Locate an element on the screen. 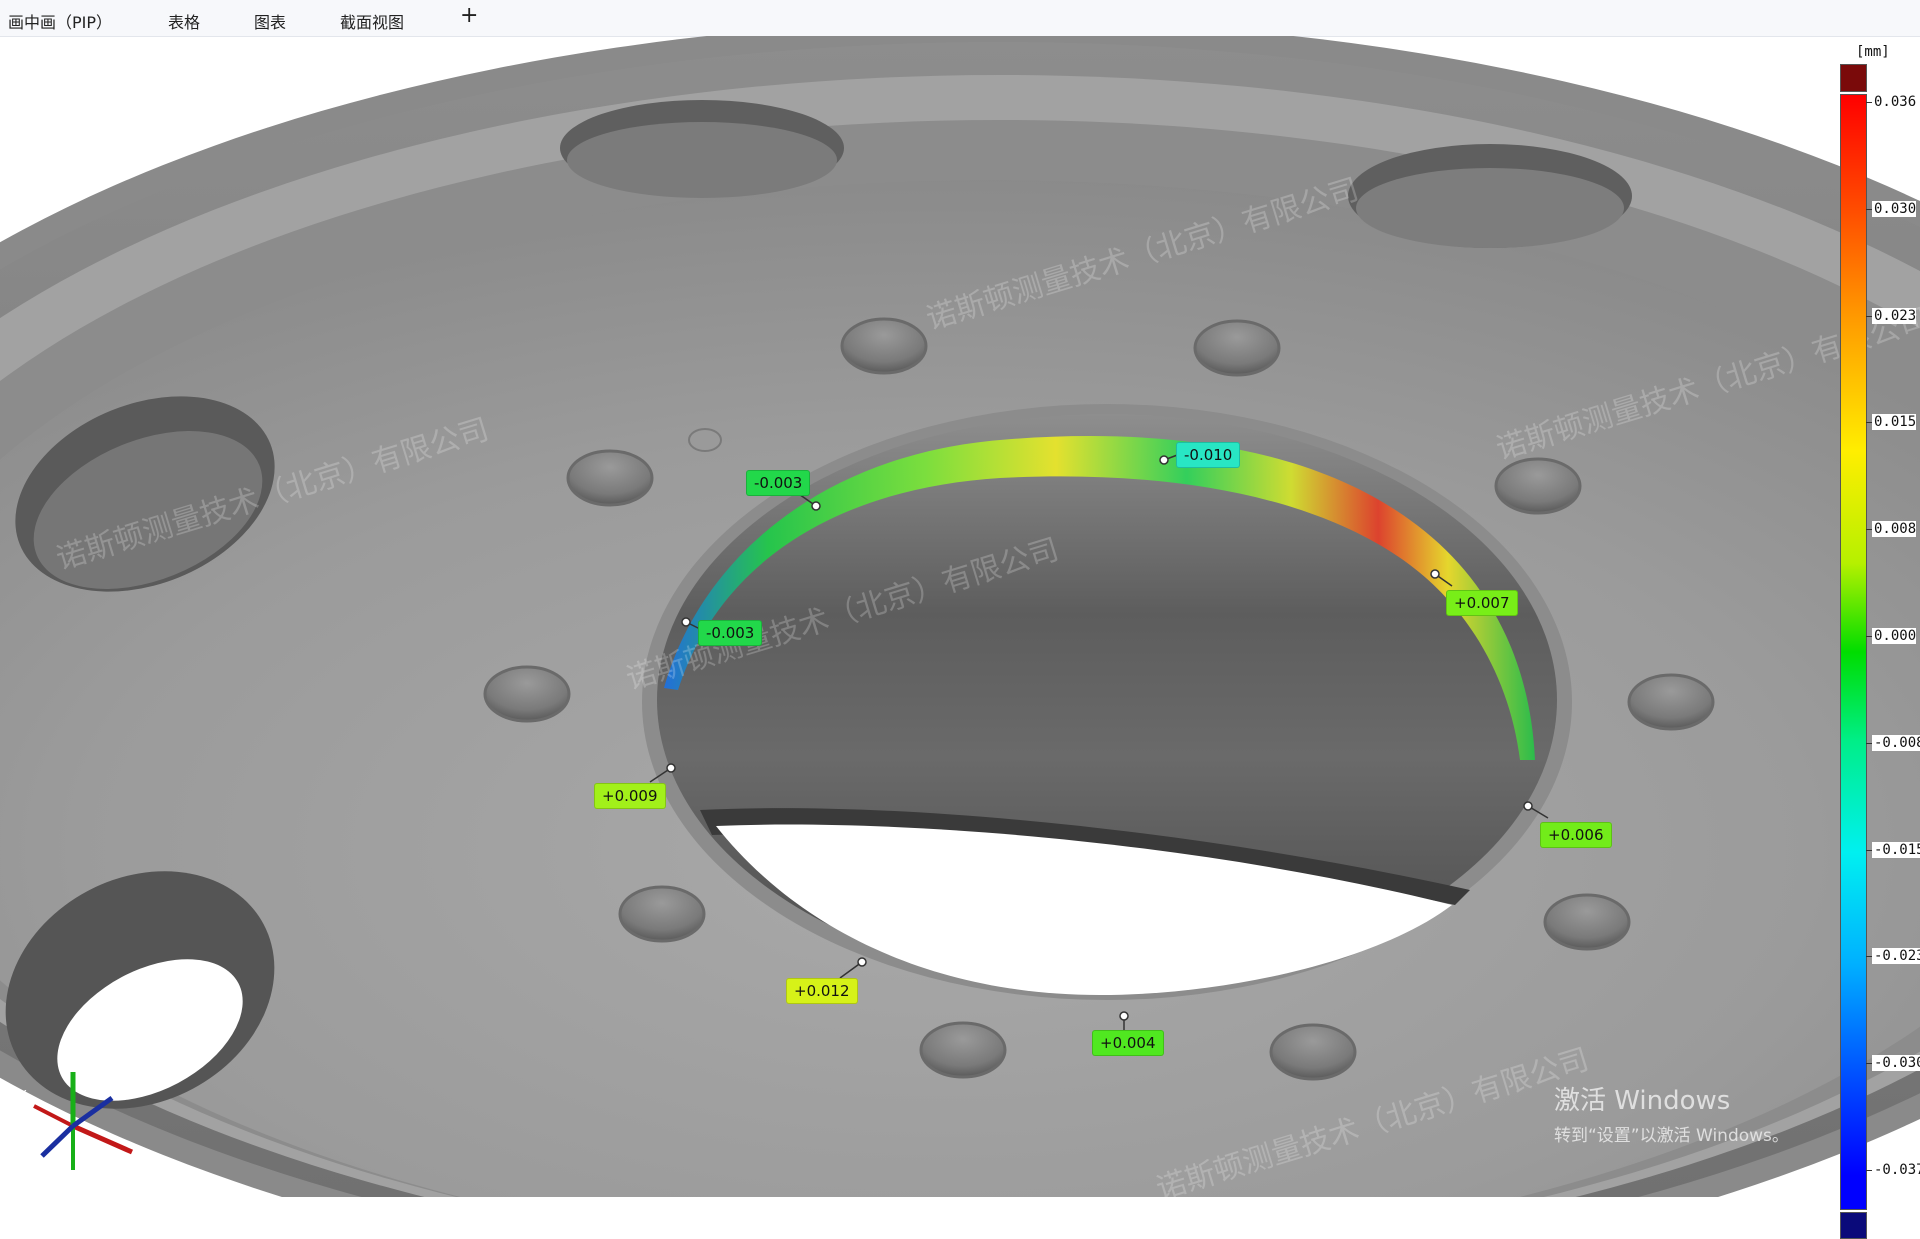  deviation-callout: +0.004 is located at coordinates (1128, 1043).